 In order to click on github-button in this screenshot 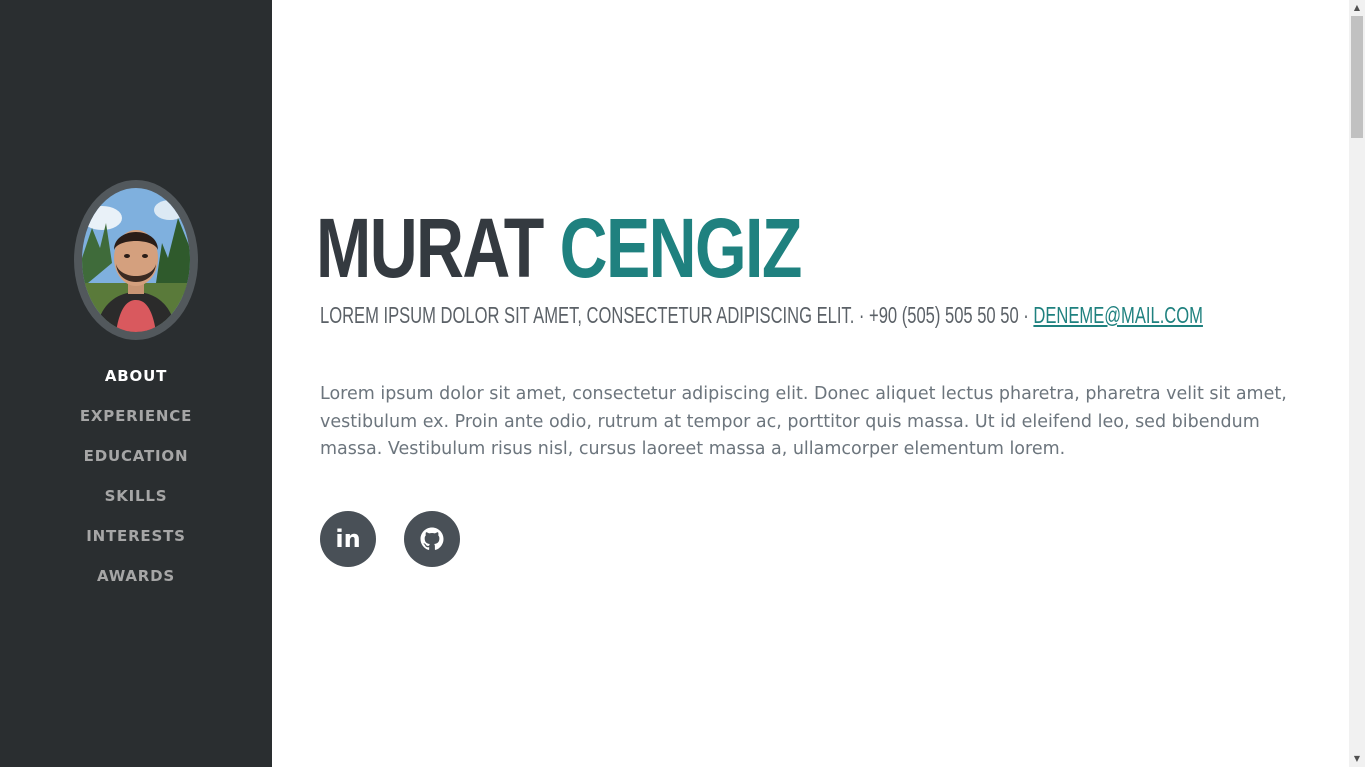, I will do `click(432, 539)`.